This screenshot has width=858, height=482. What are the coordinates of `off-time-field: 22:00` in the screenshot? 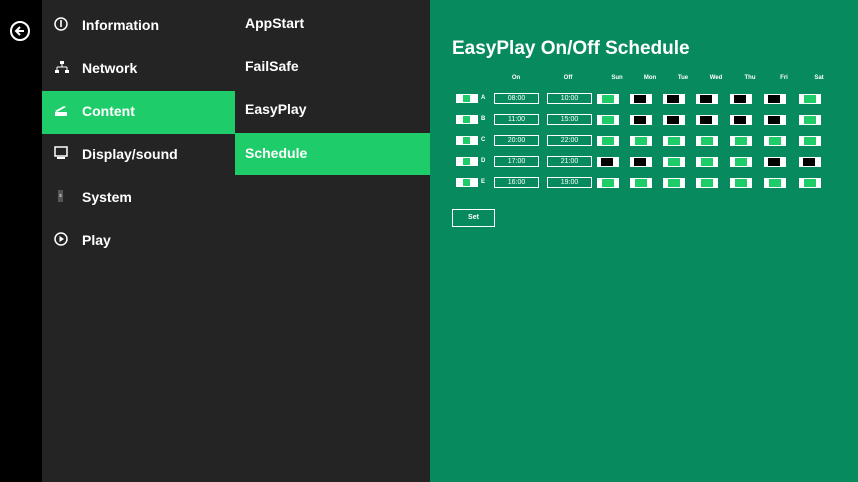 It's located at (569, 140).